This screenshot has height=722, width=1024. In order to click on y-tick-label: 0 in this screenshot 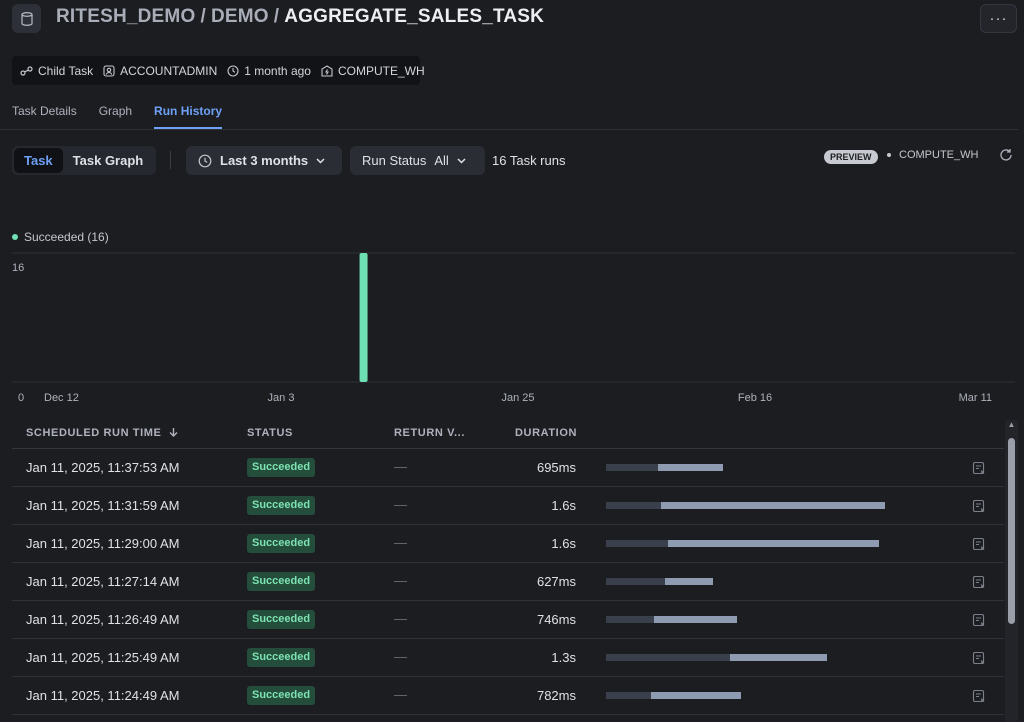, I will do `click(21, 398)`.